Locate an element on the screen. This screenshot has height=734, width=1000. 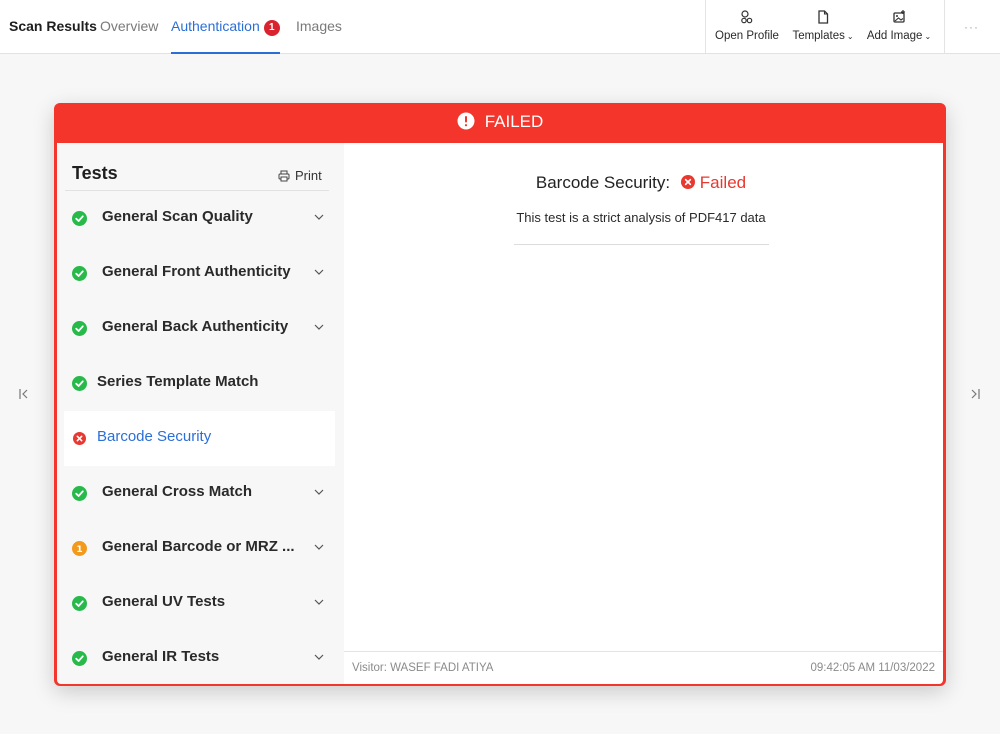
tab-overview: Overview is located at coordinates (129, 26).